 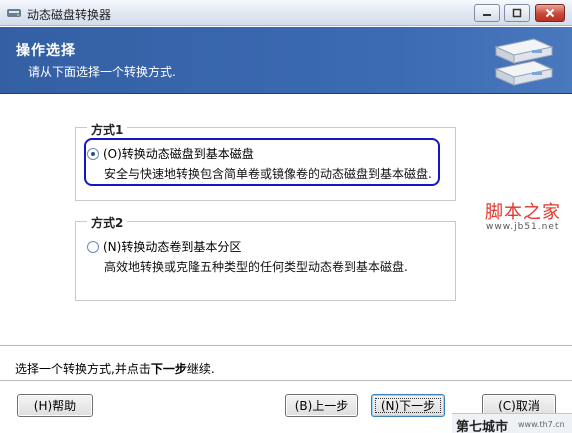 What do you see at coordinates (46, 51) in the screenshot?
I see `page-title: 操作选择` at bounding box center [46, 51].